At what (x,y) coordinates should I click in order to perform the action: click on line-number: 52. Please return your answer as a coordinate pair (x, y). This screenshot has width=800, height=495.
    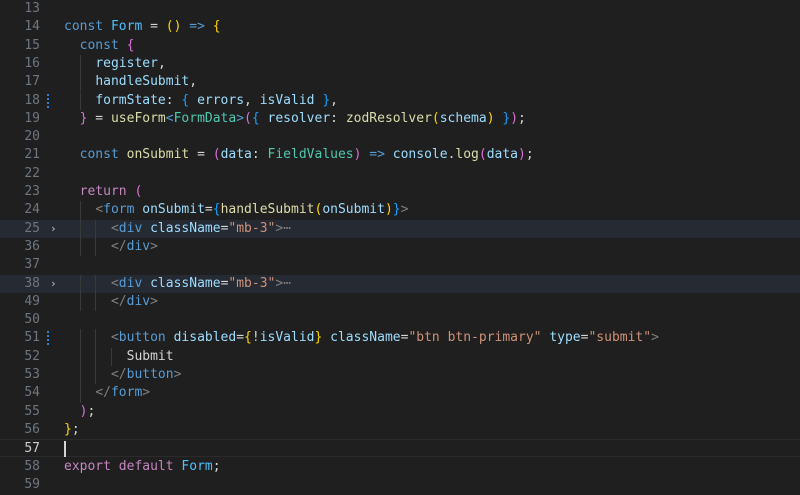
    Looking at the image, I should click on (32, 356).